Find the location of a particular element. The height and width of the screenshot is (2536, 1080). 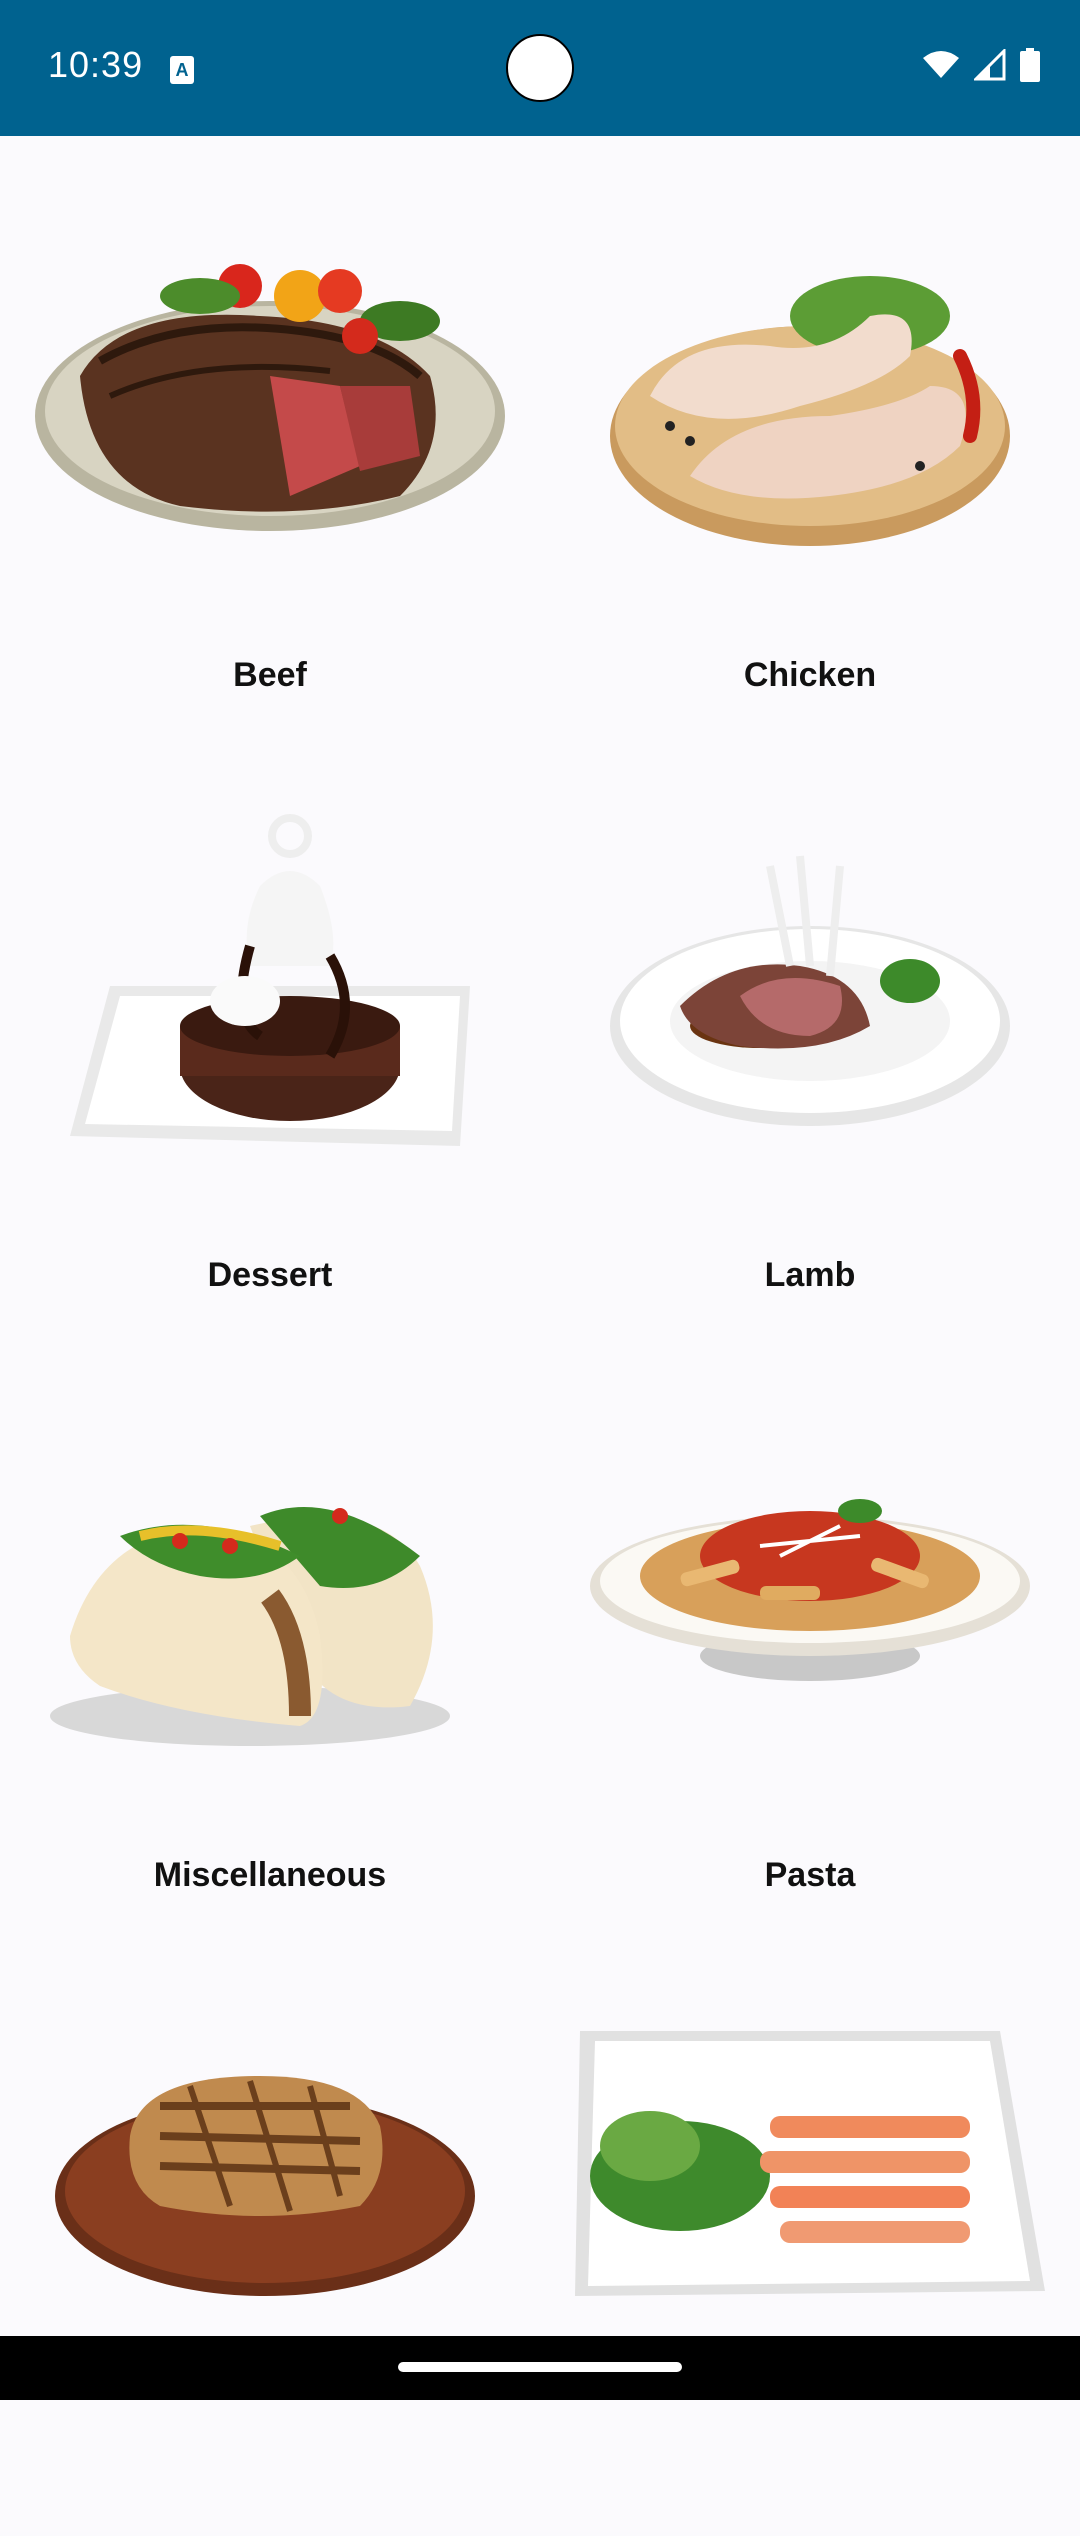

category-card-lamb: Lamb is located at coordinates (810, 1036).